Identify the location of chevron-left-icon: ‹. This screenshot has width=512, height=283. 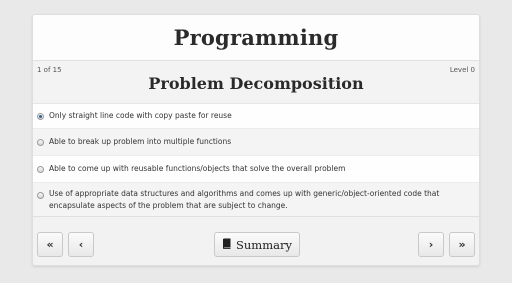
(81, 244).